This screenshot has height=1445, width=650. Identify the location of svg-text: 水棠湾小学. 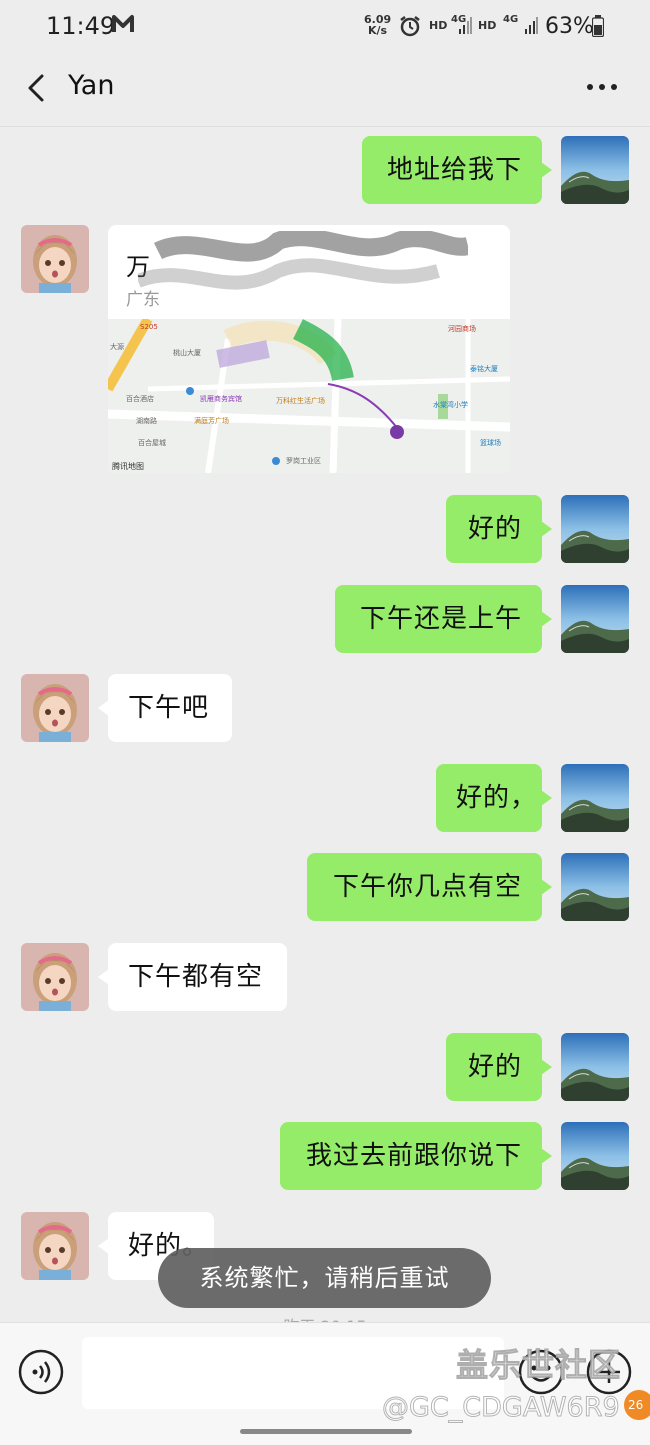
(450, 404).